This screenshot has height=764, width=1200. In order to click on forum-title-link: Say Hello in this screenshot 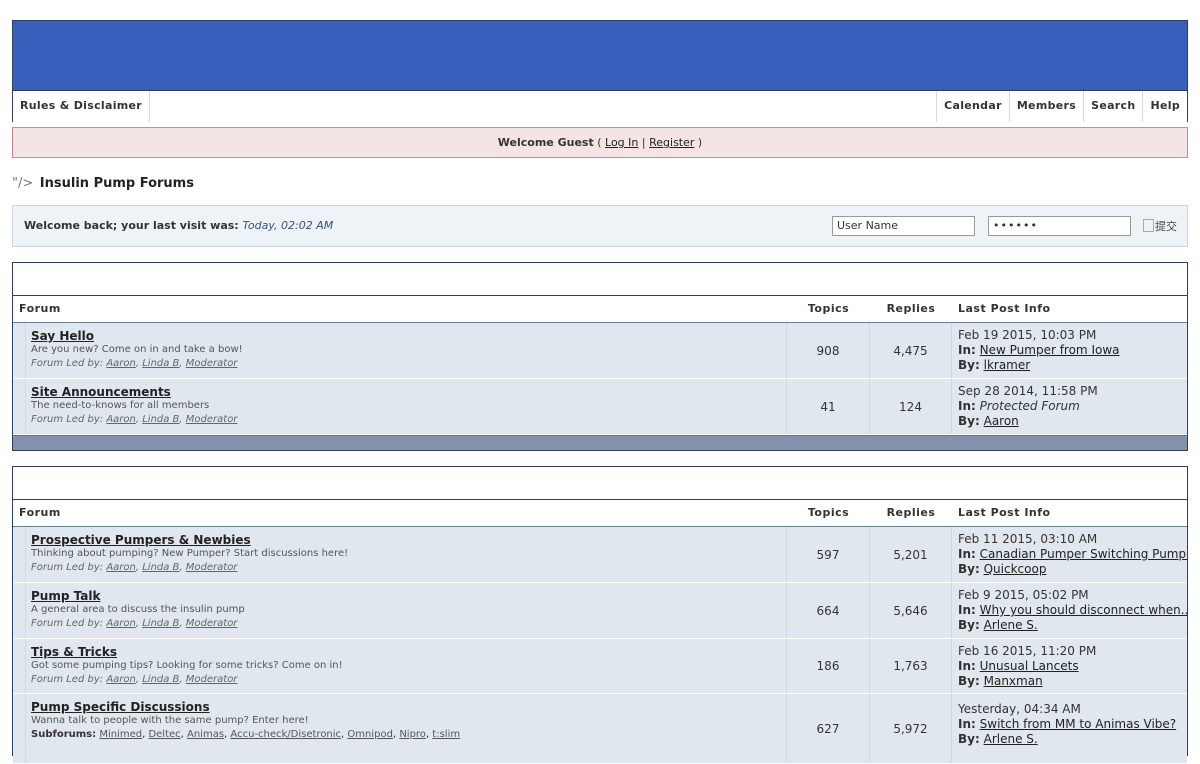, I will do `click(408, 336)`.